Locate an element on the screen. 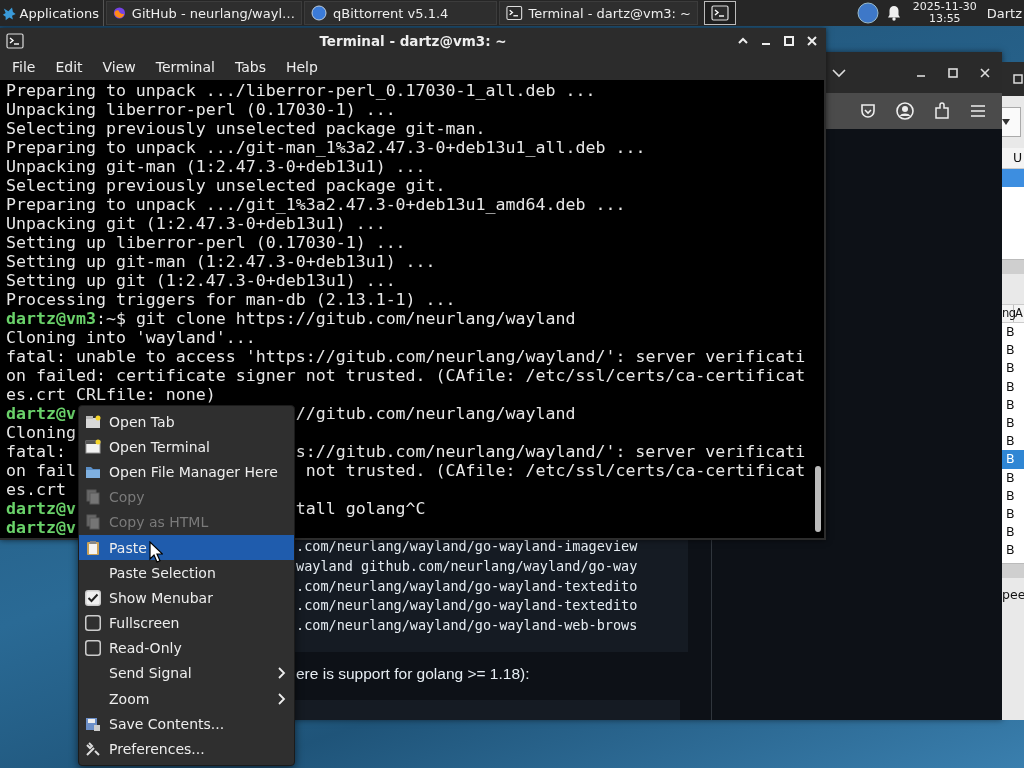  menu-item: Fullscreen is located at coordinates (186, 623).